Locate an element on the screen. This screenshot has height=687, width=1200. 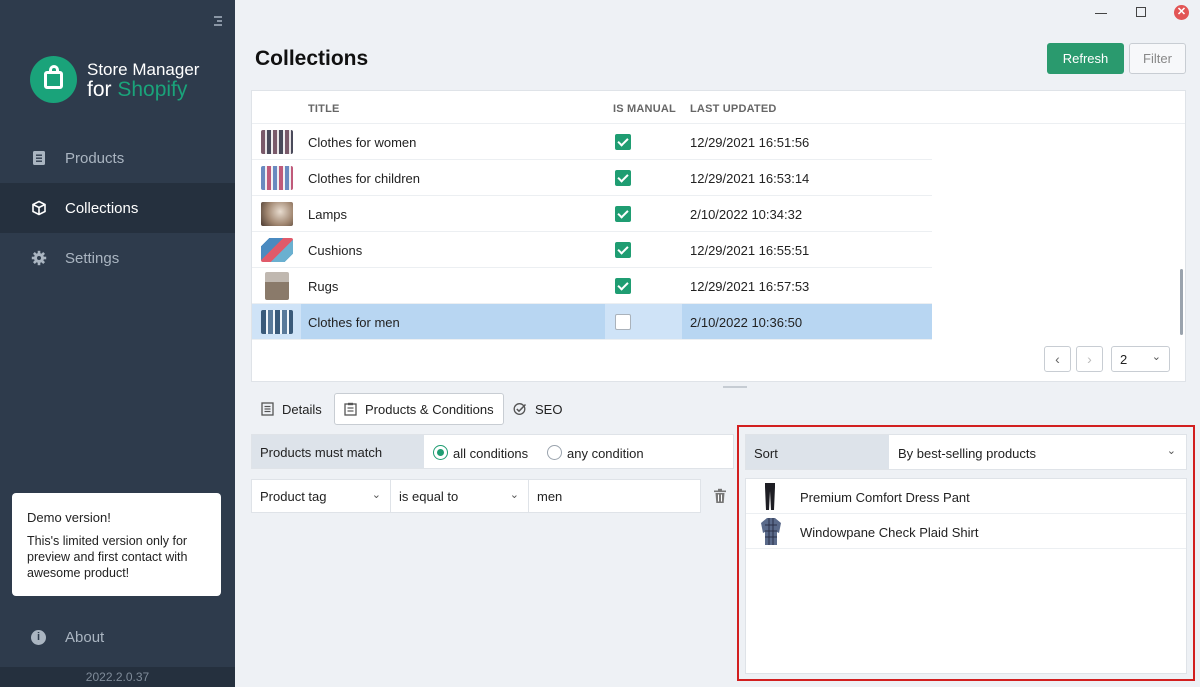
last-updated: 2/10/2022 10:34:32 is located at coordinates (746, 214).